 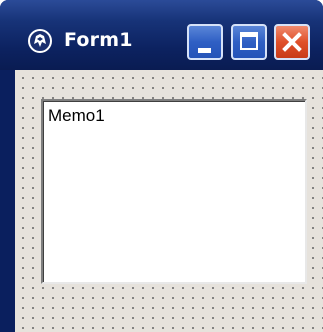 I want to click on close-button, so click(x=292, y=42).